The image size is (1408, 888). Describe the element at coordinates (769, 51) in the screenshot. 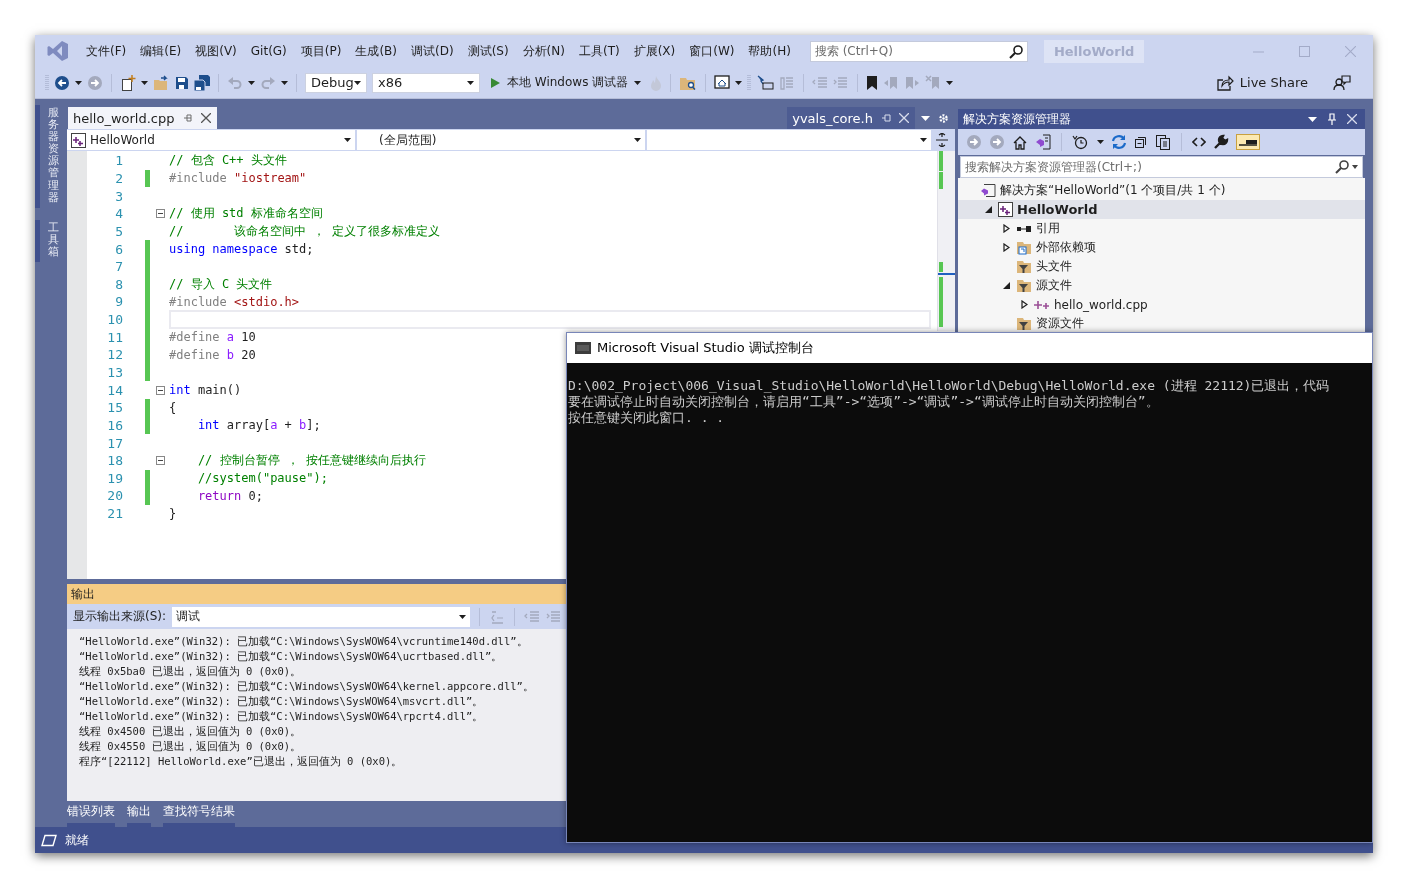

I see `menu-item: 帮助(H)` at that location.